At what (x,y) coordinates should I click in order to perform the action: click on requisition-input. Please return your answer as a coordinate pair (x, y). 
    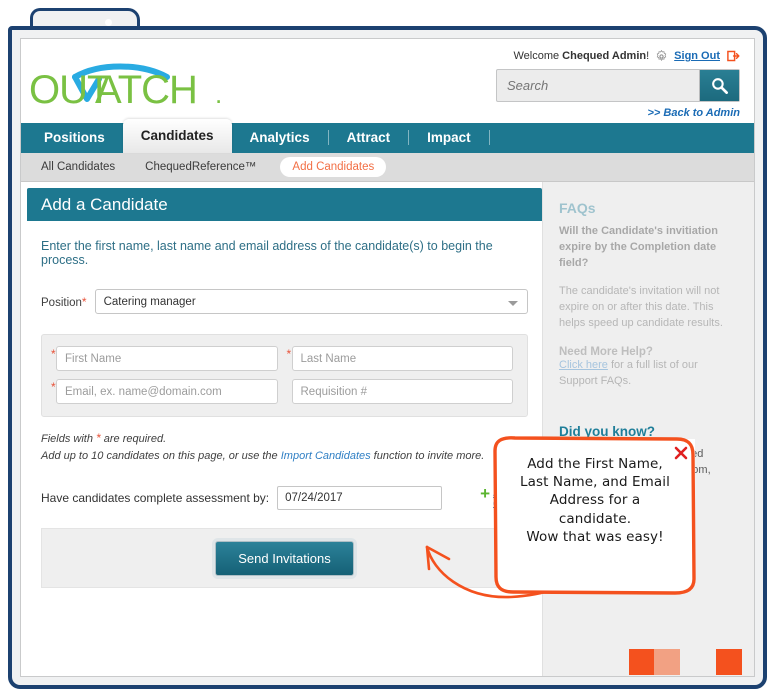
    Looking at the image, I should click on (402, 391).